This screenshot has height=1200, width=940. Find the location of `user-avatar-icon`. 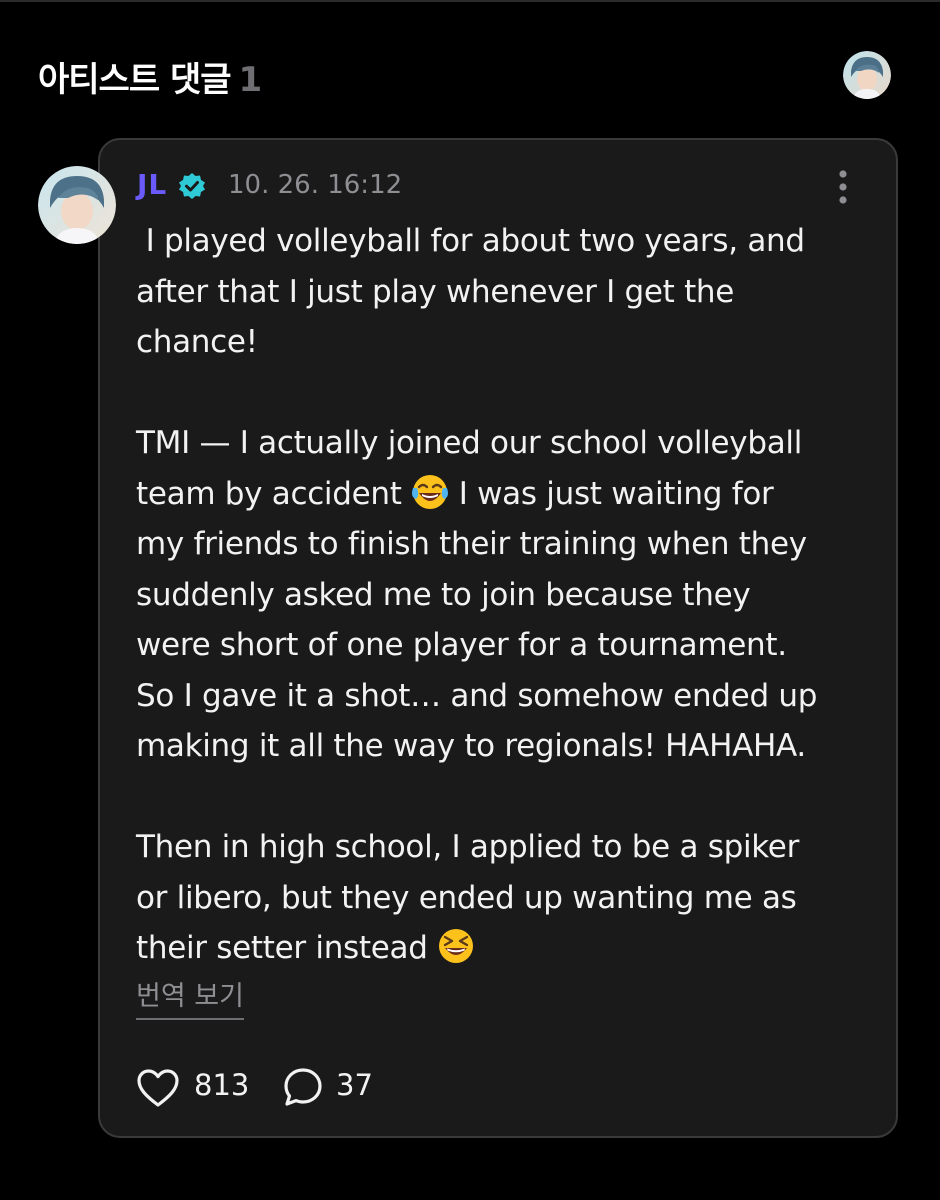

user-avatar-icon is located at coordinates (867, 75).